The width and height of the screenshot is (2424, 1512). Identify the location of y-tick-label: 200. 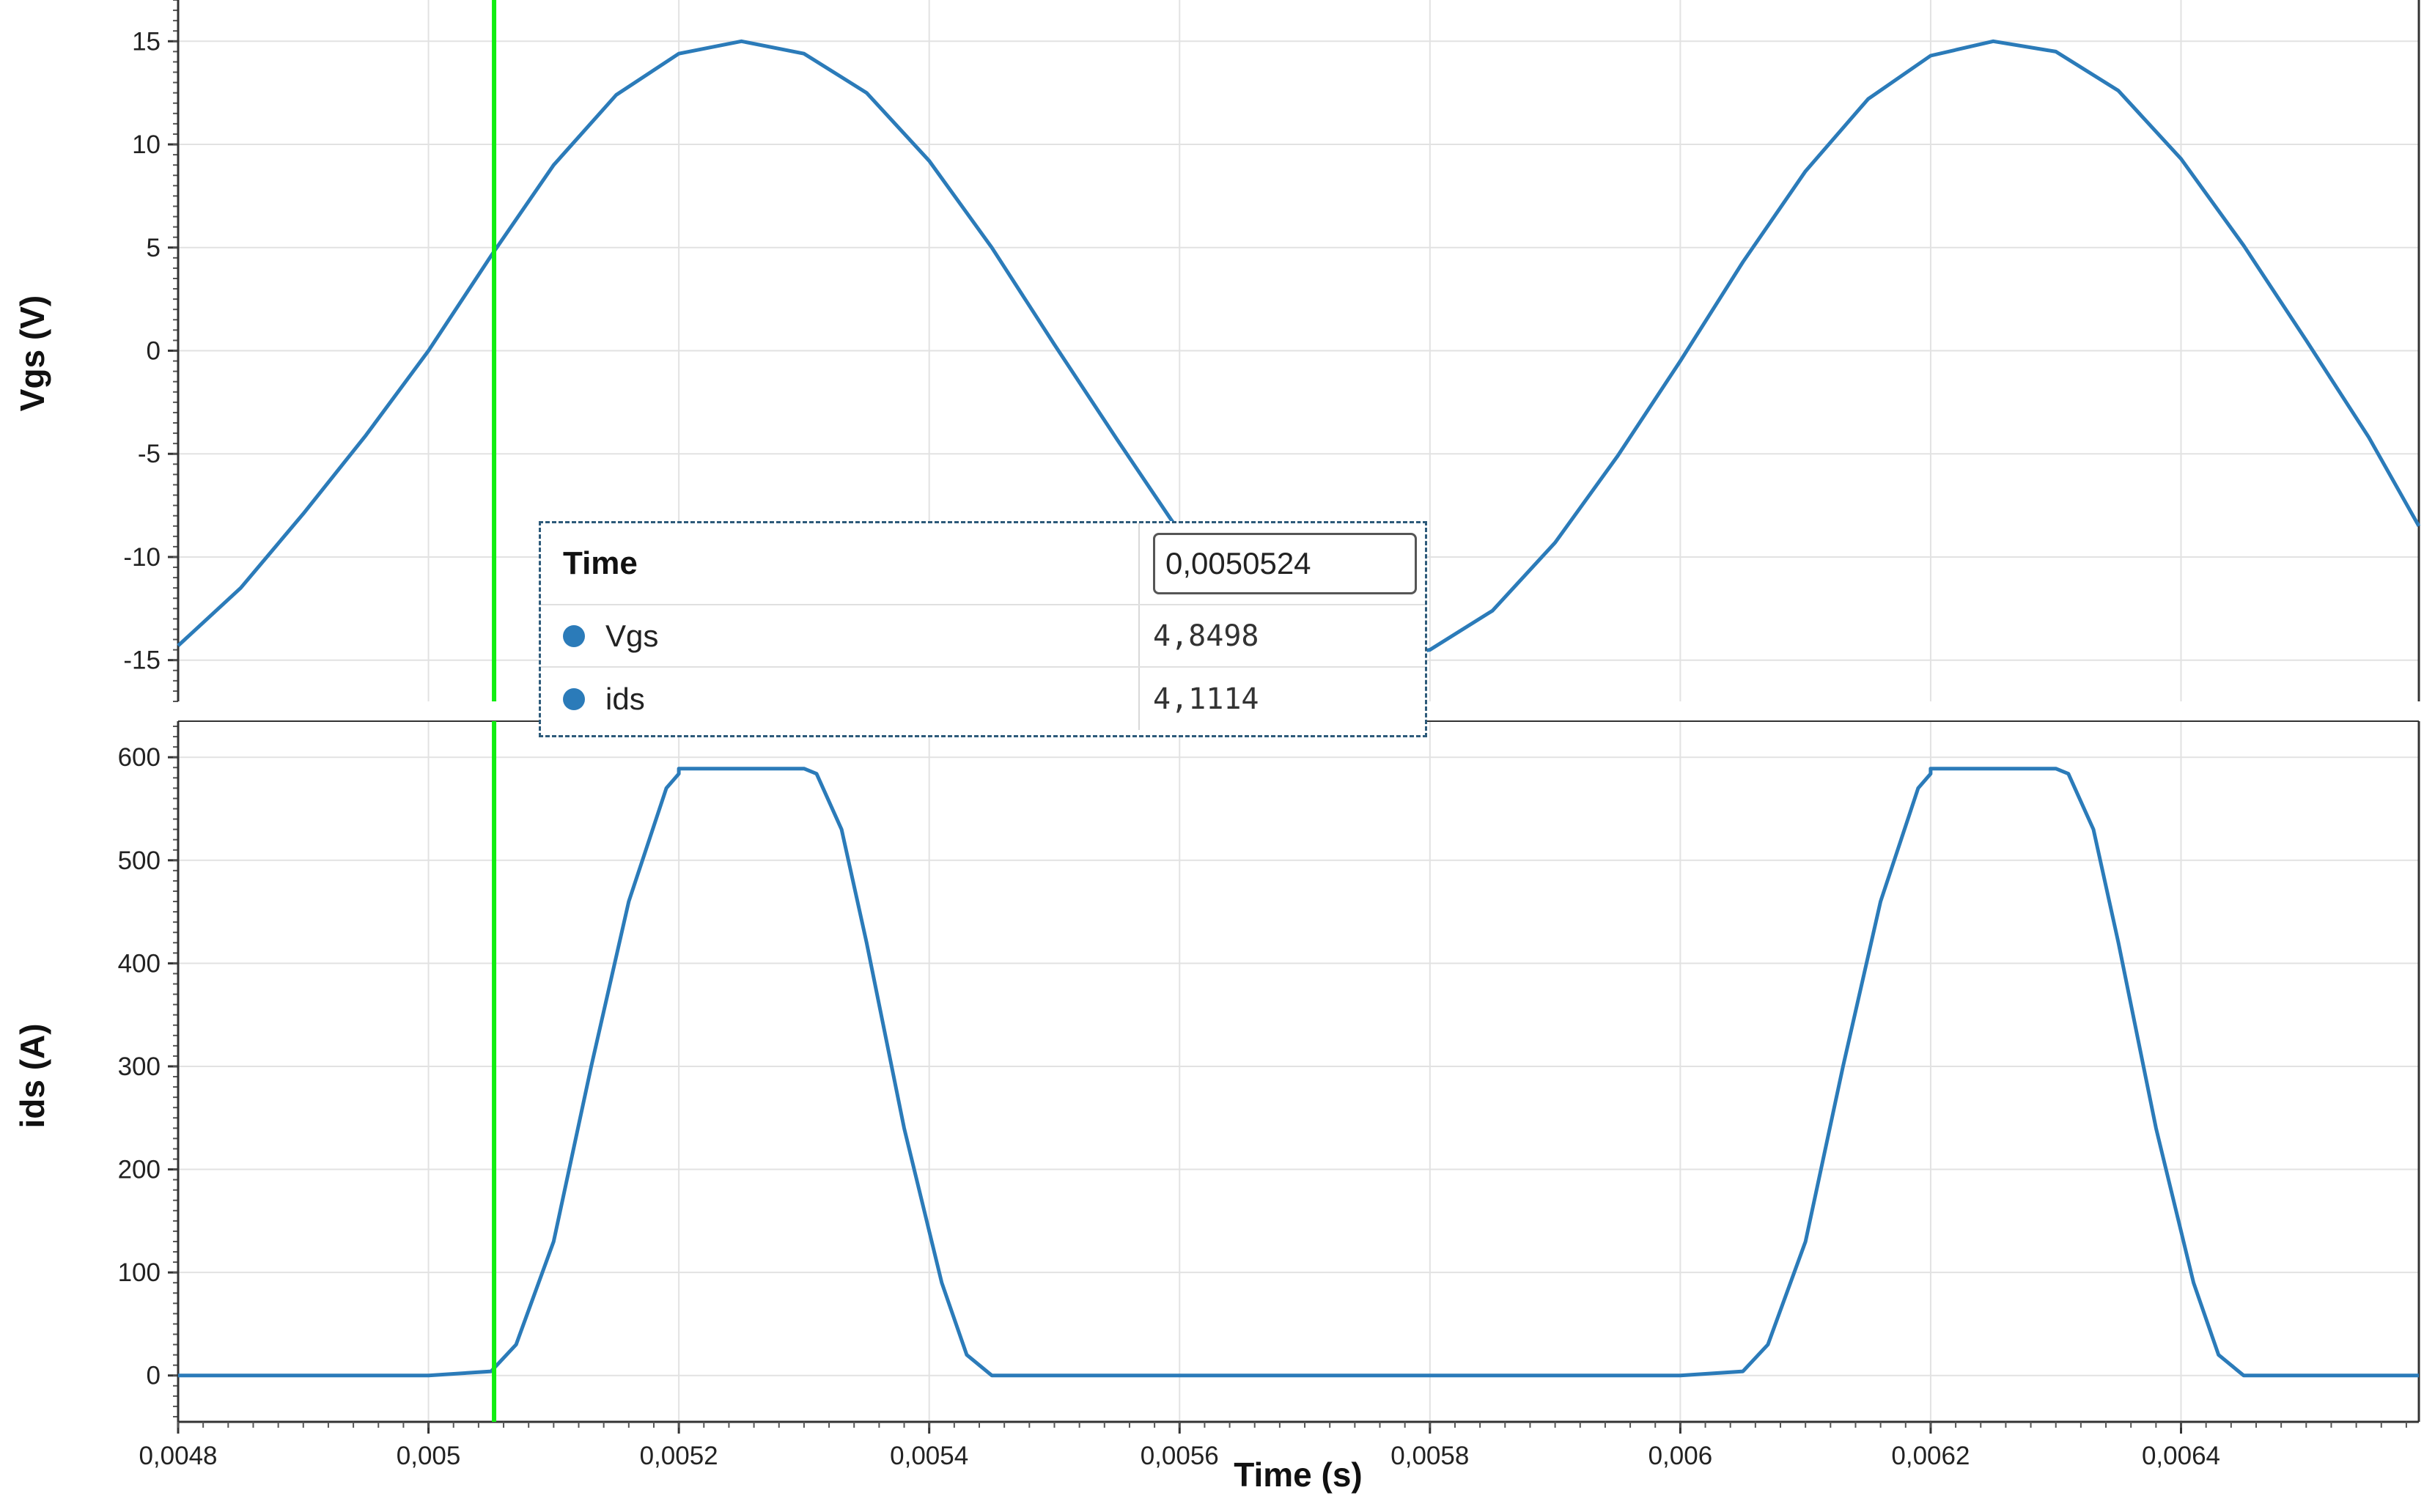
(140, 1170).